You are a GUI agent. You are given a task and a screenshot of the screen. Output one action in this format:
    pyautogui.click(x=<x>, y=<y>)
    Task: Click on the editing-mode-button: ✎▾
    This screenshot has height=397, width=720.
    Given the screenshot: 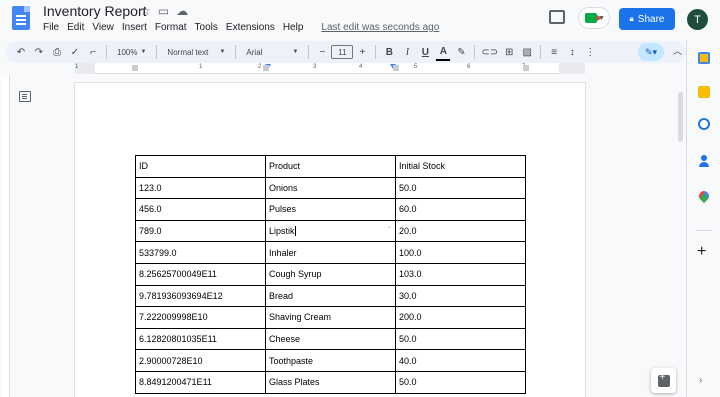 What is the action you would take?
    pyautogui.click(x=651, y=52)
    